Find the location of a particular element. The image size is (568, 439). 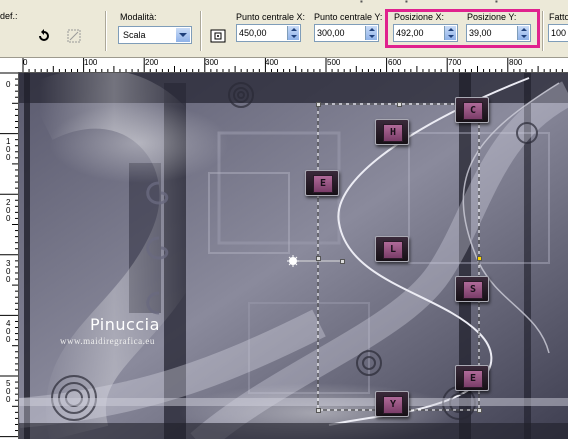

center-x-field is located at coordinates (268, 33).